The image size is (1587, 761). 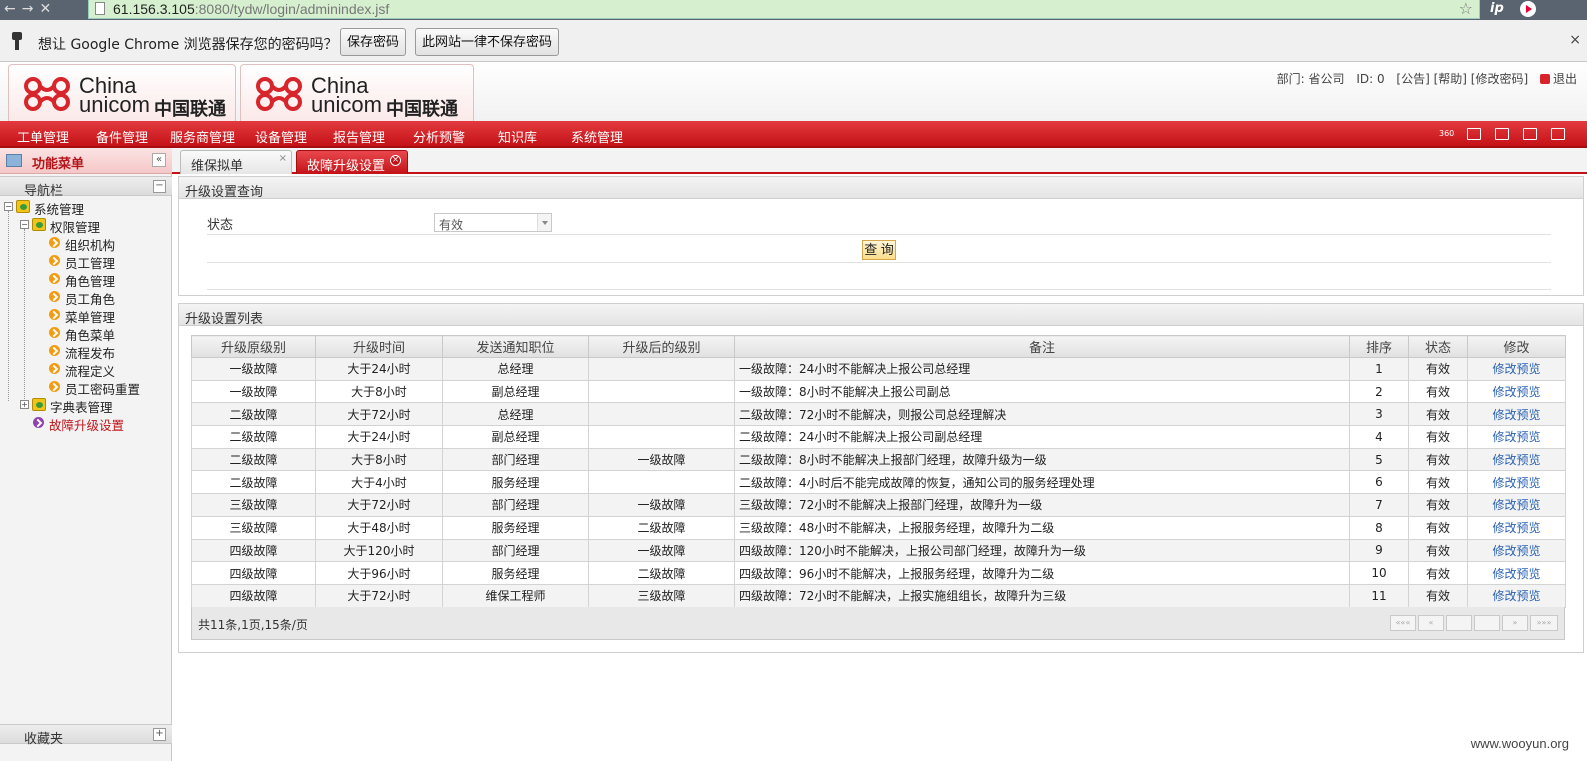 What do you see at coordinates (104, 369) in the screenshot?
I see `tree-leaf: 流程定义` at bounding box center [104, 369].